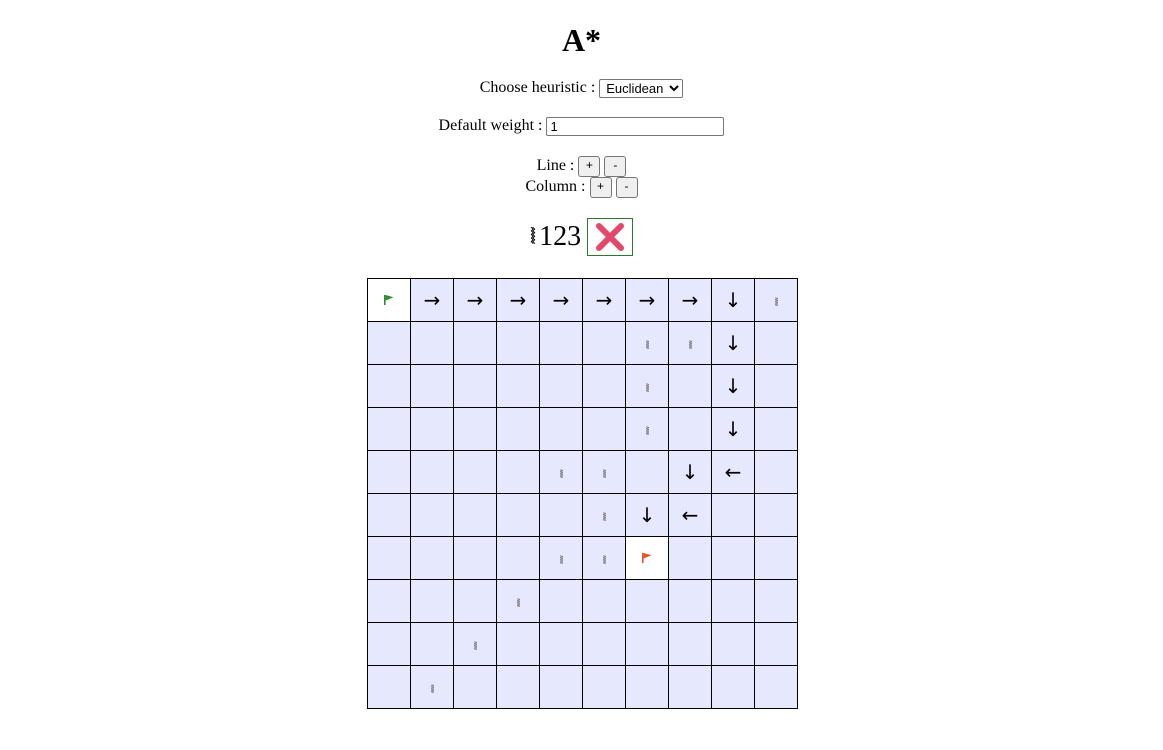 The width and height of the screenshot is (1163, 750). Describe the element at coordinates (589, 166) in the screenshot. I see `line-plus-button: +` at that location.